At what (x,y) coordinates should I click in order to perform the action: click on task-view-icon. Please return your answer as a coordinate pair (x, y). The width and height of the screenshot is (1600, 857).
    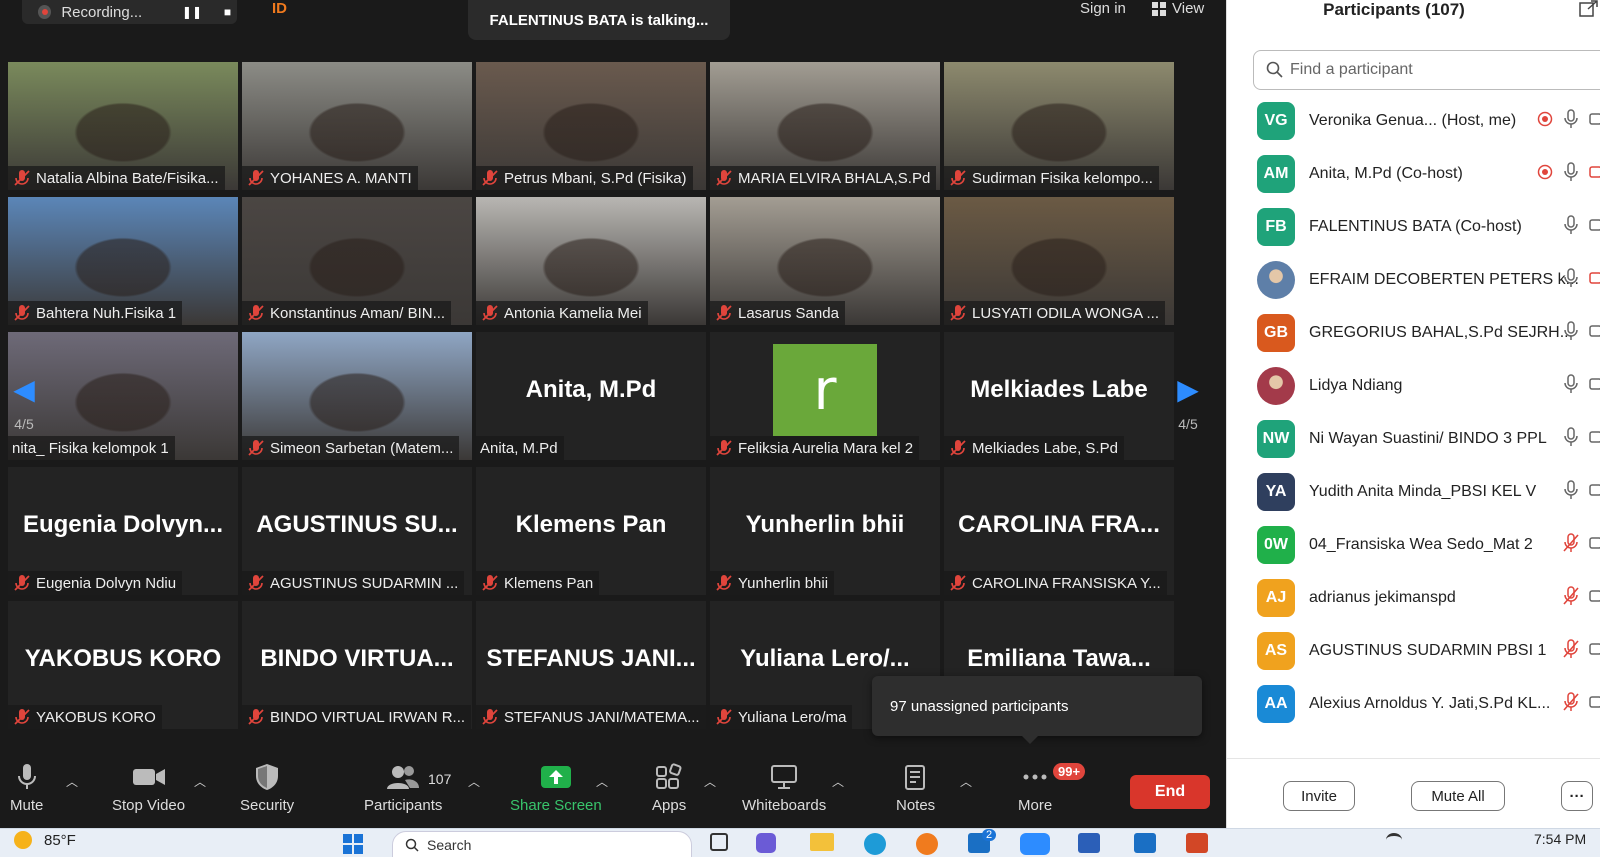
    Looking at the image, I should click on (719, 842).